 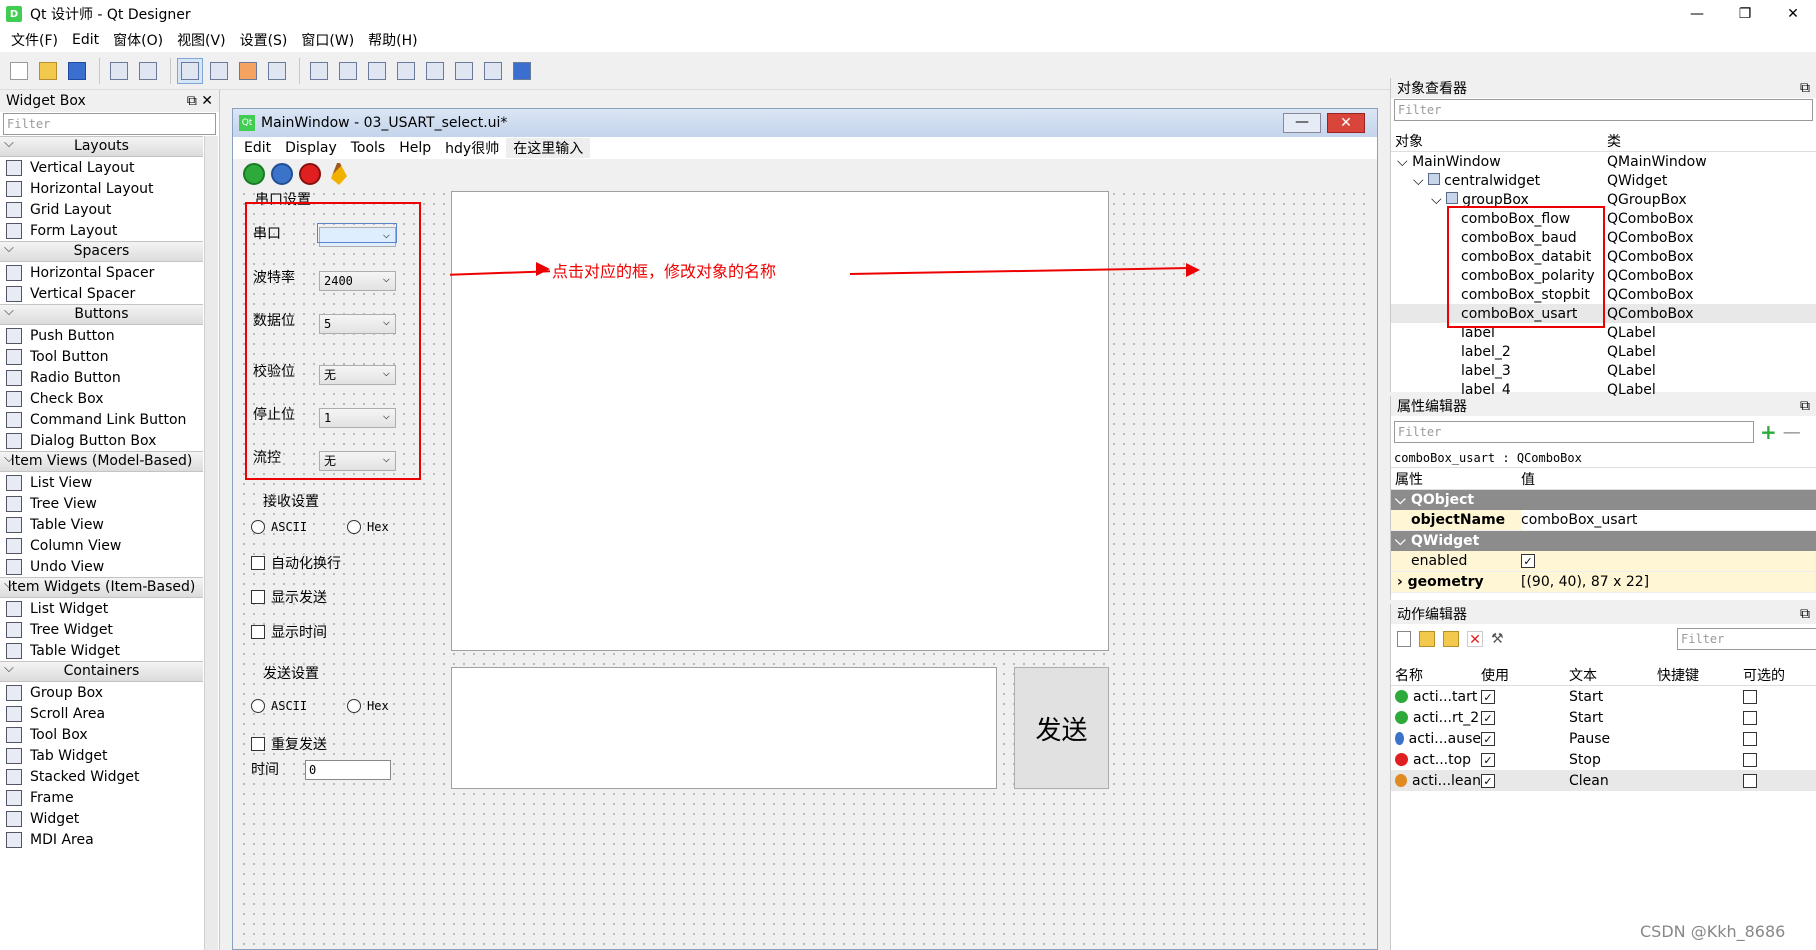 What do you see at coordinates (109, 440) in the screenshot?
I see `widget-item: Dialog Button Box` at bounding box center [109, 440].